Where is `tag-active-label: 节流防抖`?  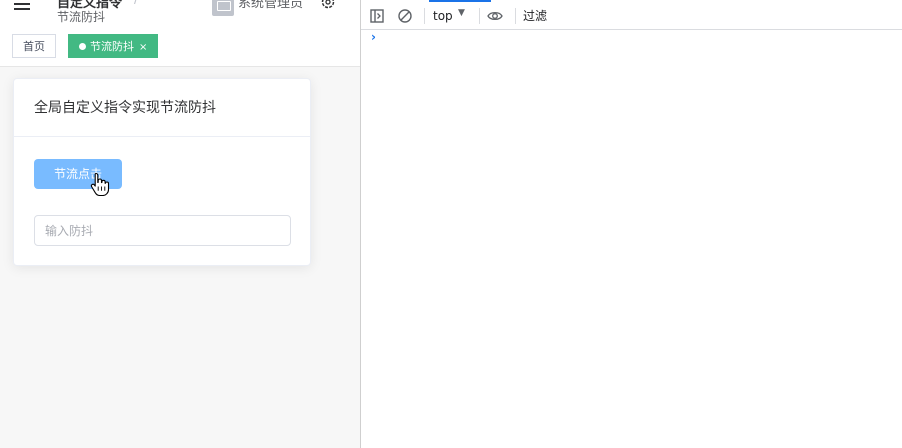 tag-active-label: 节流防抖 is located at coordinates (112, 46).